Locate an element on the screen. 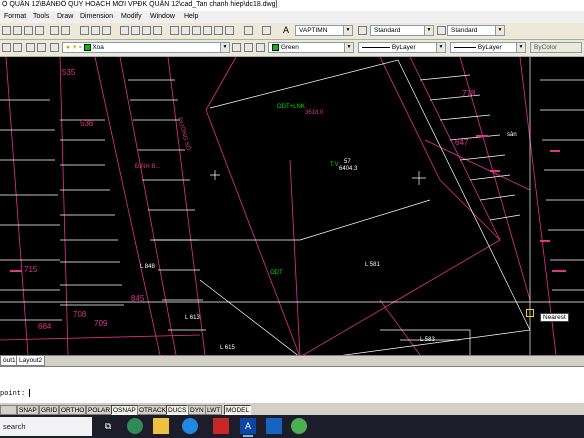  paint-bucket-icon is located at coordinates (65, 30).